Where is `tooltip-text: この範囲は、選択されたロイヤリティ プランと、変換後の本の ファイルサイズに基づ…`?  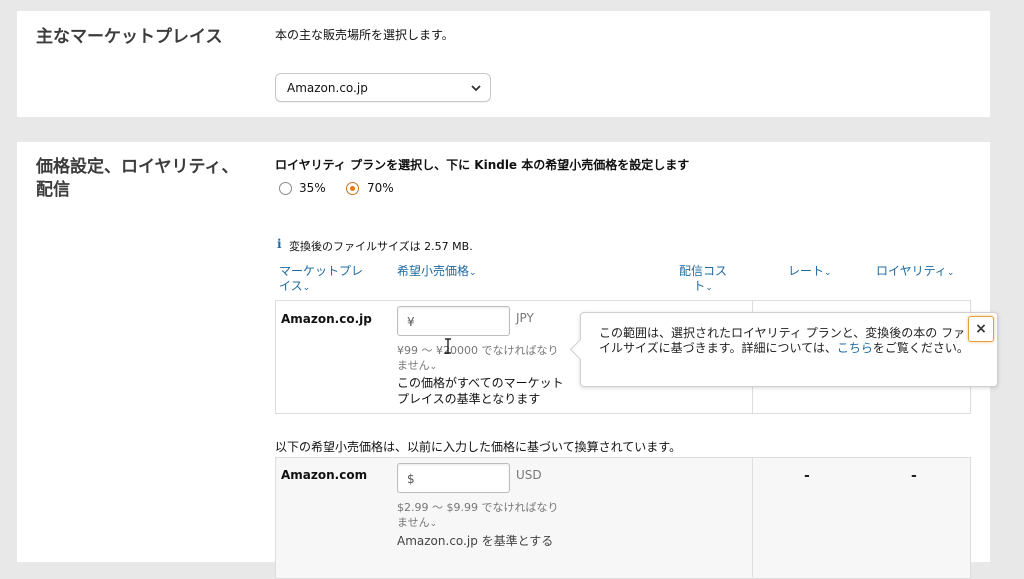 tooltip-text: この範囲は、選択されたロイヤリティ プランと、変換後の本の ファイルサイズに基づ… is located at coordinates (784, 341).